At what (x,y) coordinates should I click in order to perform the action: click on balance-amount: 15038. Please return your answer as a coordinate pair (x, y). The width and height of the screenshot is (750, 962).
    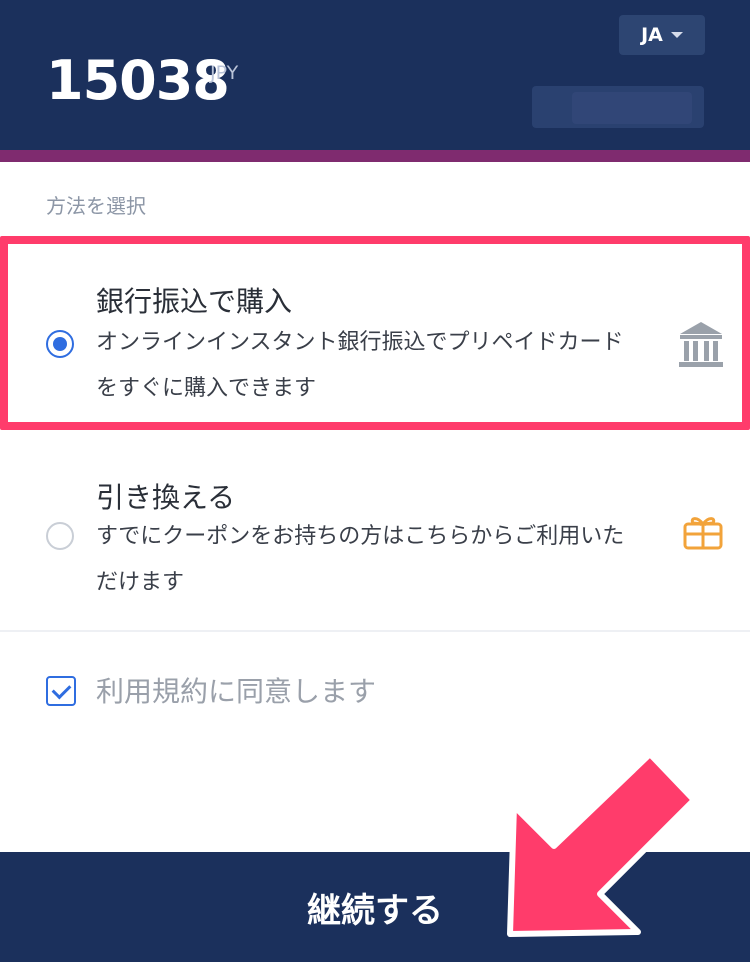
    Looking at the image, I should click on (138, 80).